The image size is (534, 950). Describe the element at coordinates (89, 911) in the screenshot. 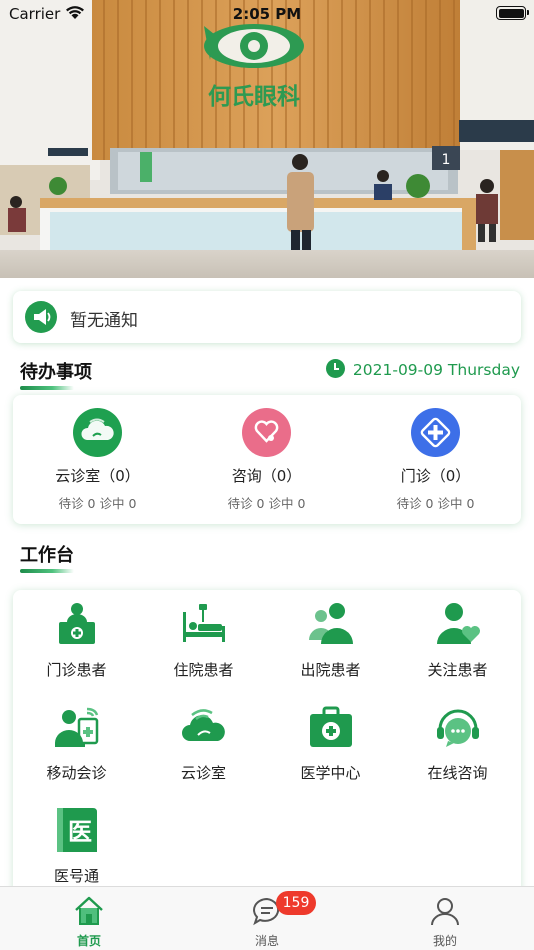

I see `home-icon` at that location.